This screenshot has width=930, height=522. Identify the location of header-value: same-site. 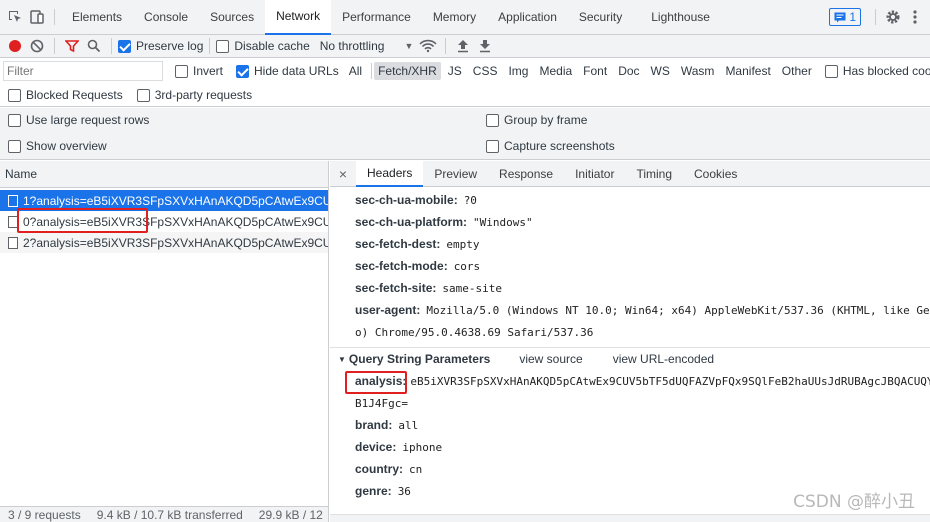
(472, 288).